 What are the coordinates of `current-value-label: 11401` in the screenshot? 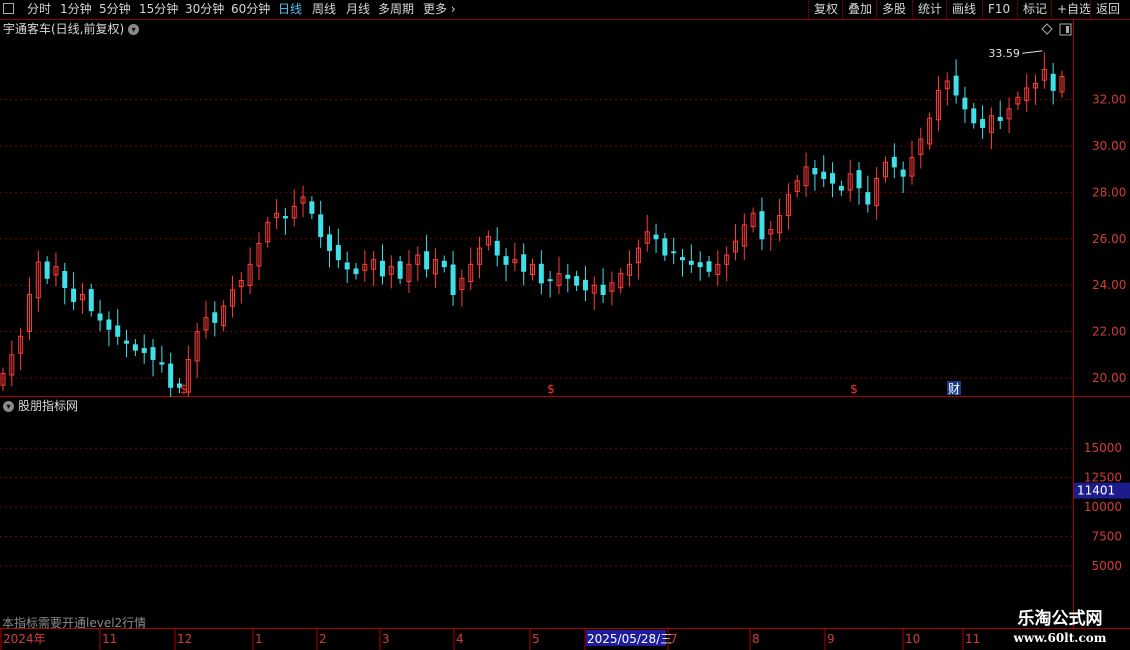 It's located at (1096, 491).